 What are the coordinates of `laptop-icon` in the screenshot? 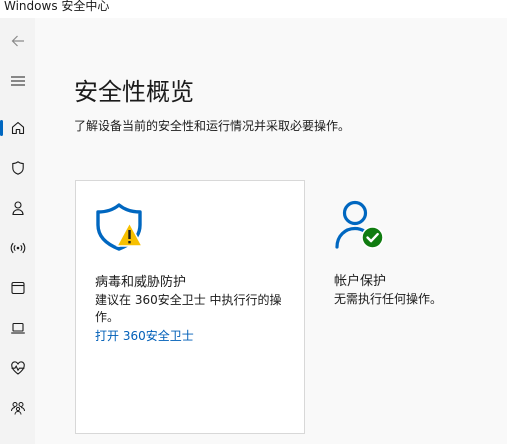 It's located at (17, 328).